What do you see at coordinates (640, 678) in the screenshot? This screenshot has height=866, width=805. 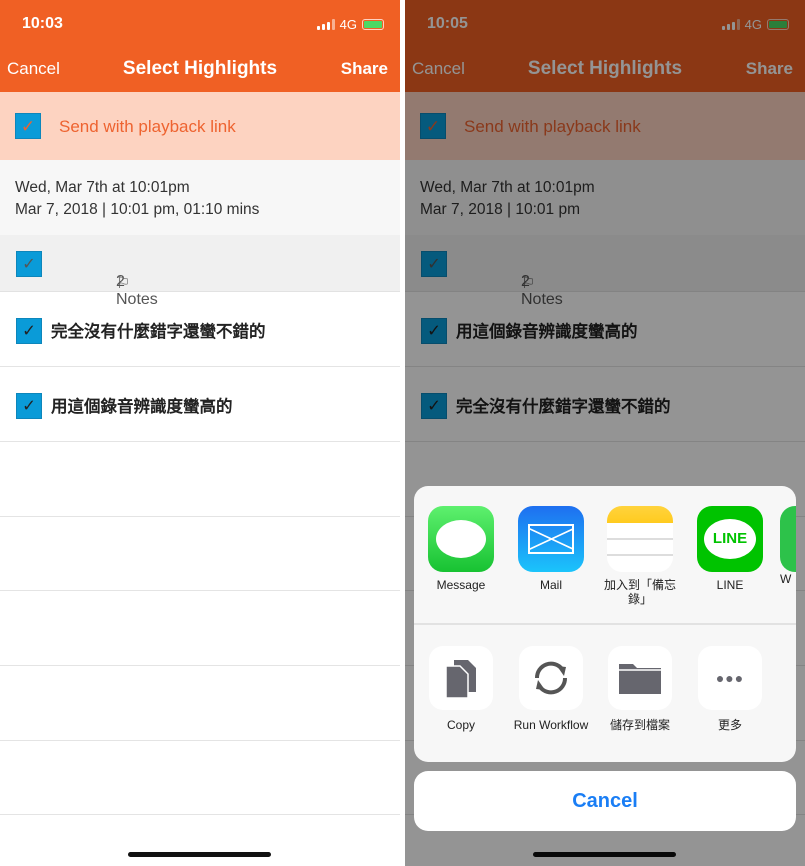 I see `folder-icon` at bounding box center [640, 678].